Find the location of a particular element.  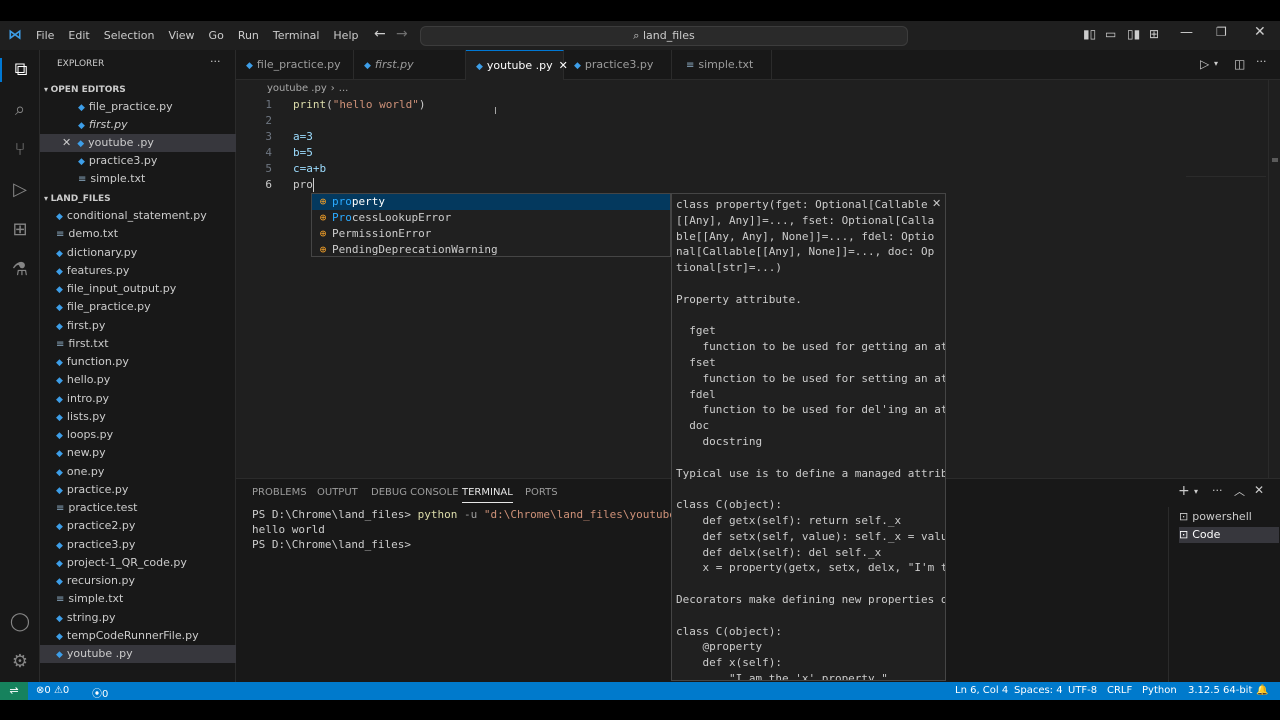

tab-debug-console: DEBUG CONSOLE is located at coordinates (415, 492).